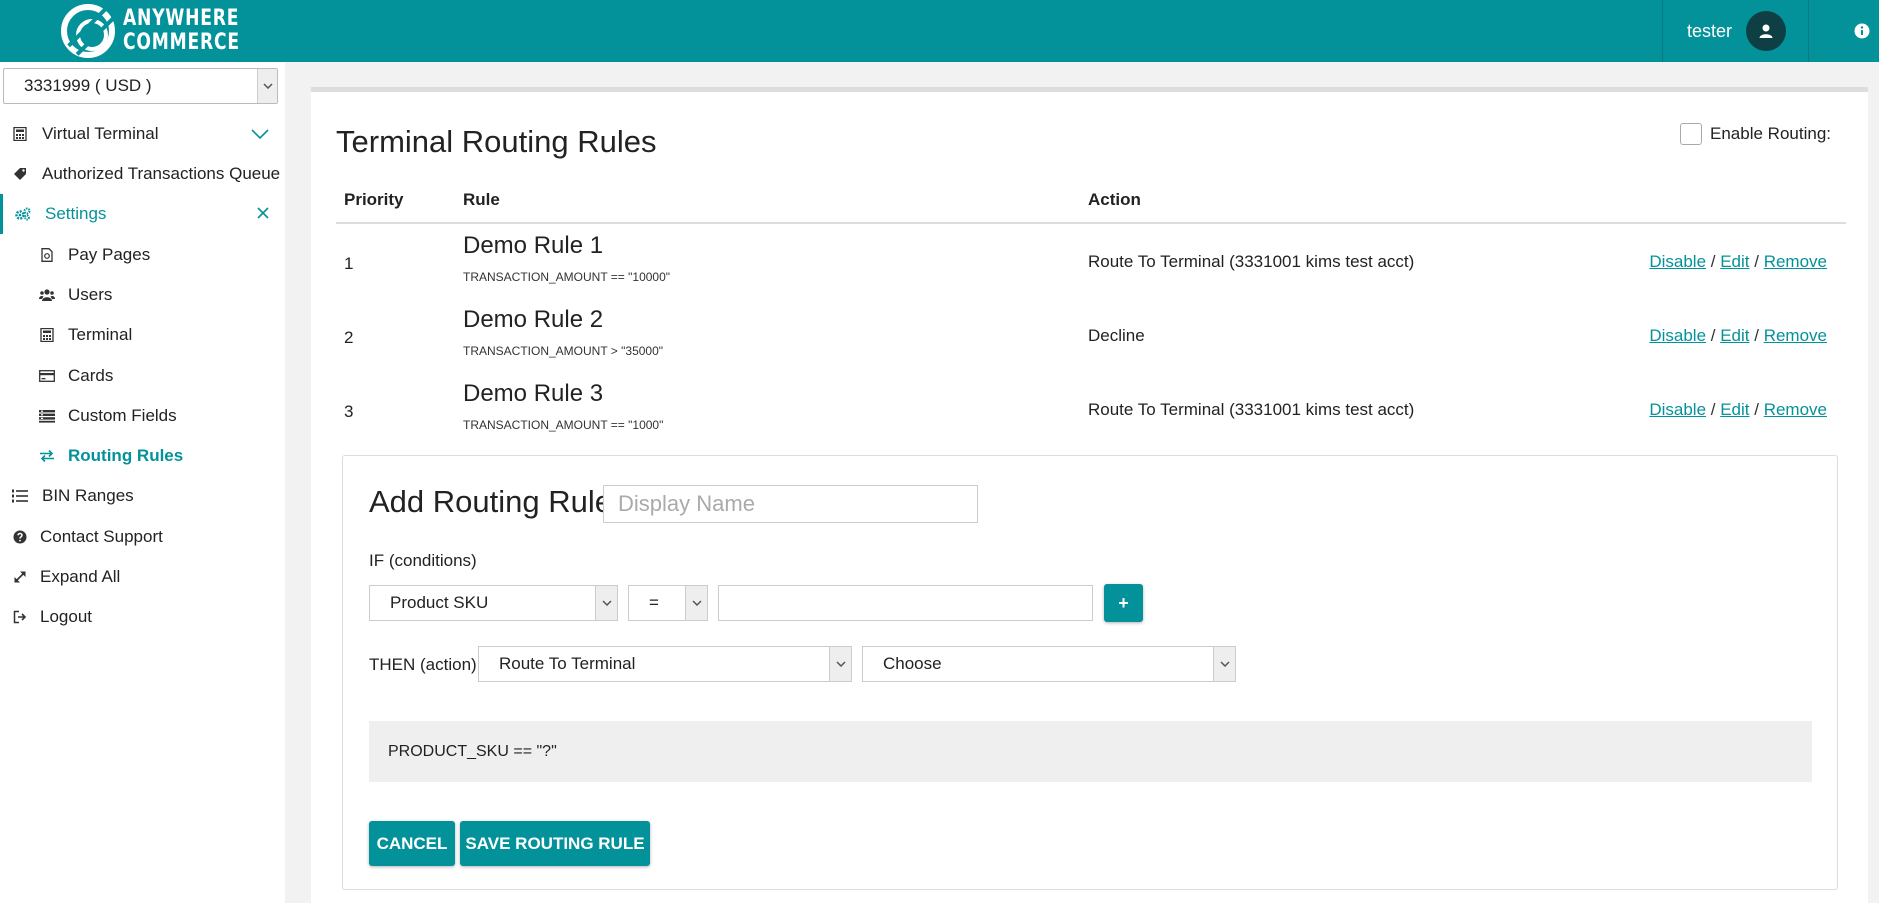 The image size is (1879, 903). What do you see at coordinates (555, 843) in the screenshot?
I see `save-routing-rule-button: SAVE ROUTING RULE` at bounding box center [555, 843].